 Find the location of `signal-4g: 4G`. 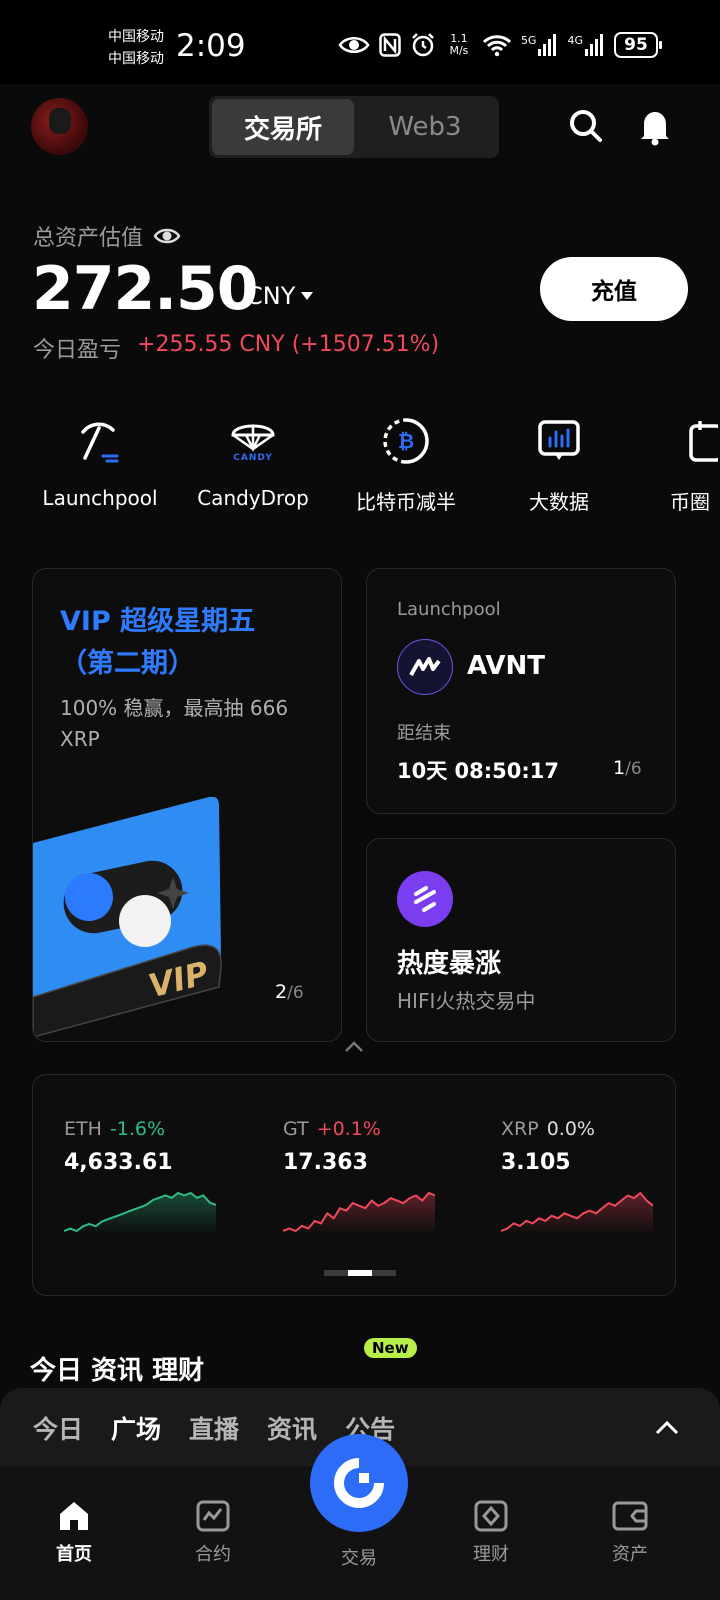

signal-4g: 4G is located at coordinates (586, 45).